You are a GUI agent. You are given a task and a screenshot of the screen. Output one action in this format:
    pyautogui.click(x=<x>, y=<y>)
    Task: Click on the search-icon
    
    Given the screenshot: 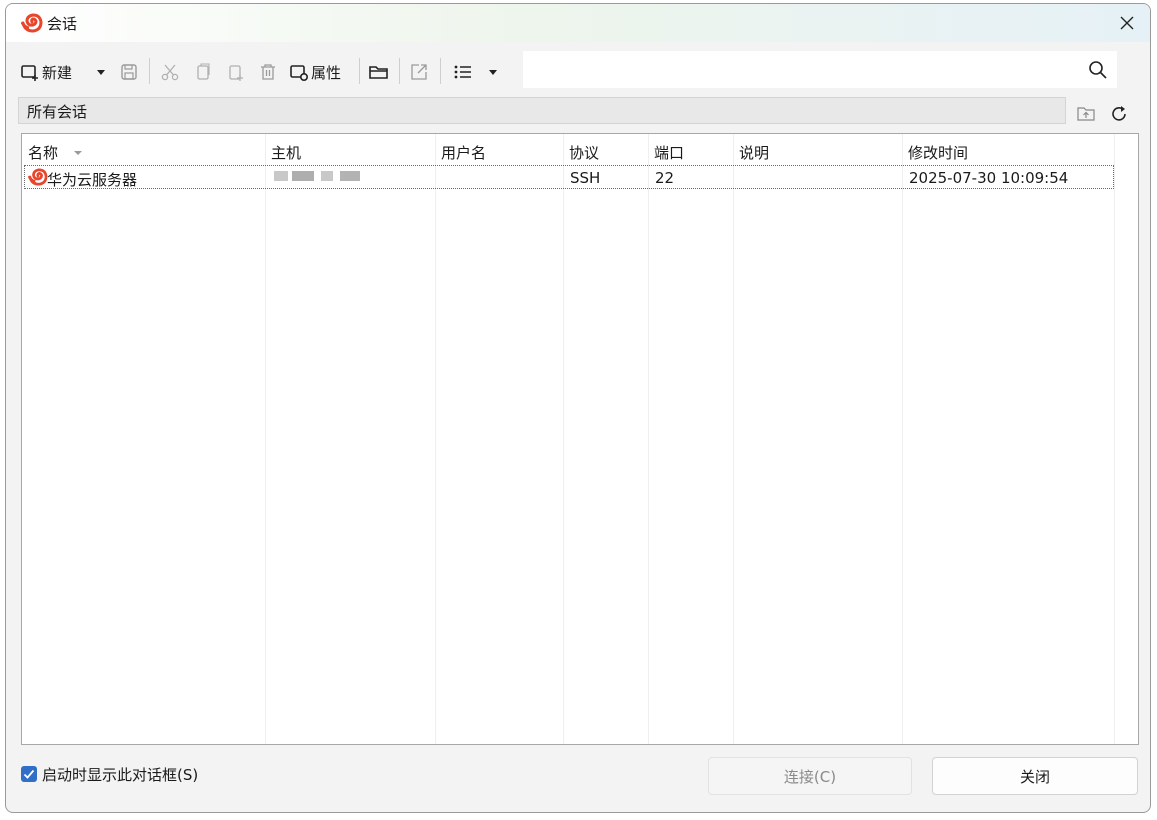 What is the action you would take?
    pyautogui.click(x=1098, y=70)
    